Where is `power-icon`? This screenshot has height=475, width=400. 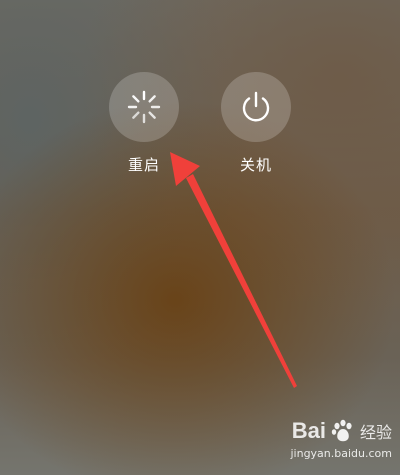
power-icon is located at coordinates (256, 106).